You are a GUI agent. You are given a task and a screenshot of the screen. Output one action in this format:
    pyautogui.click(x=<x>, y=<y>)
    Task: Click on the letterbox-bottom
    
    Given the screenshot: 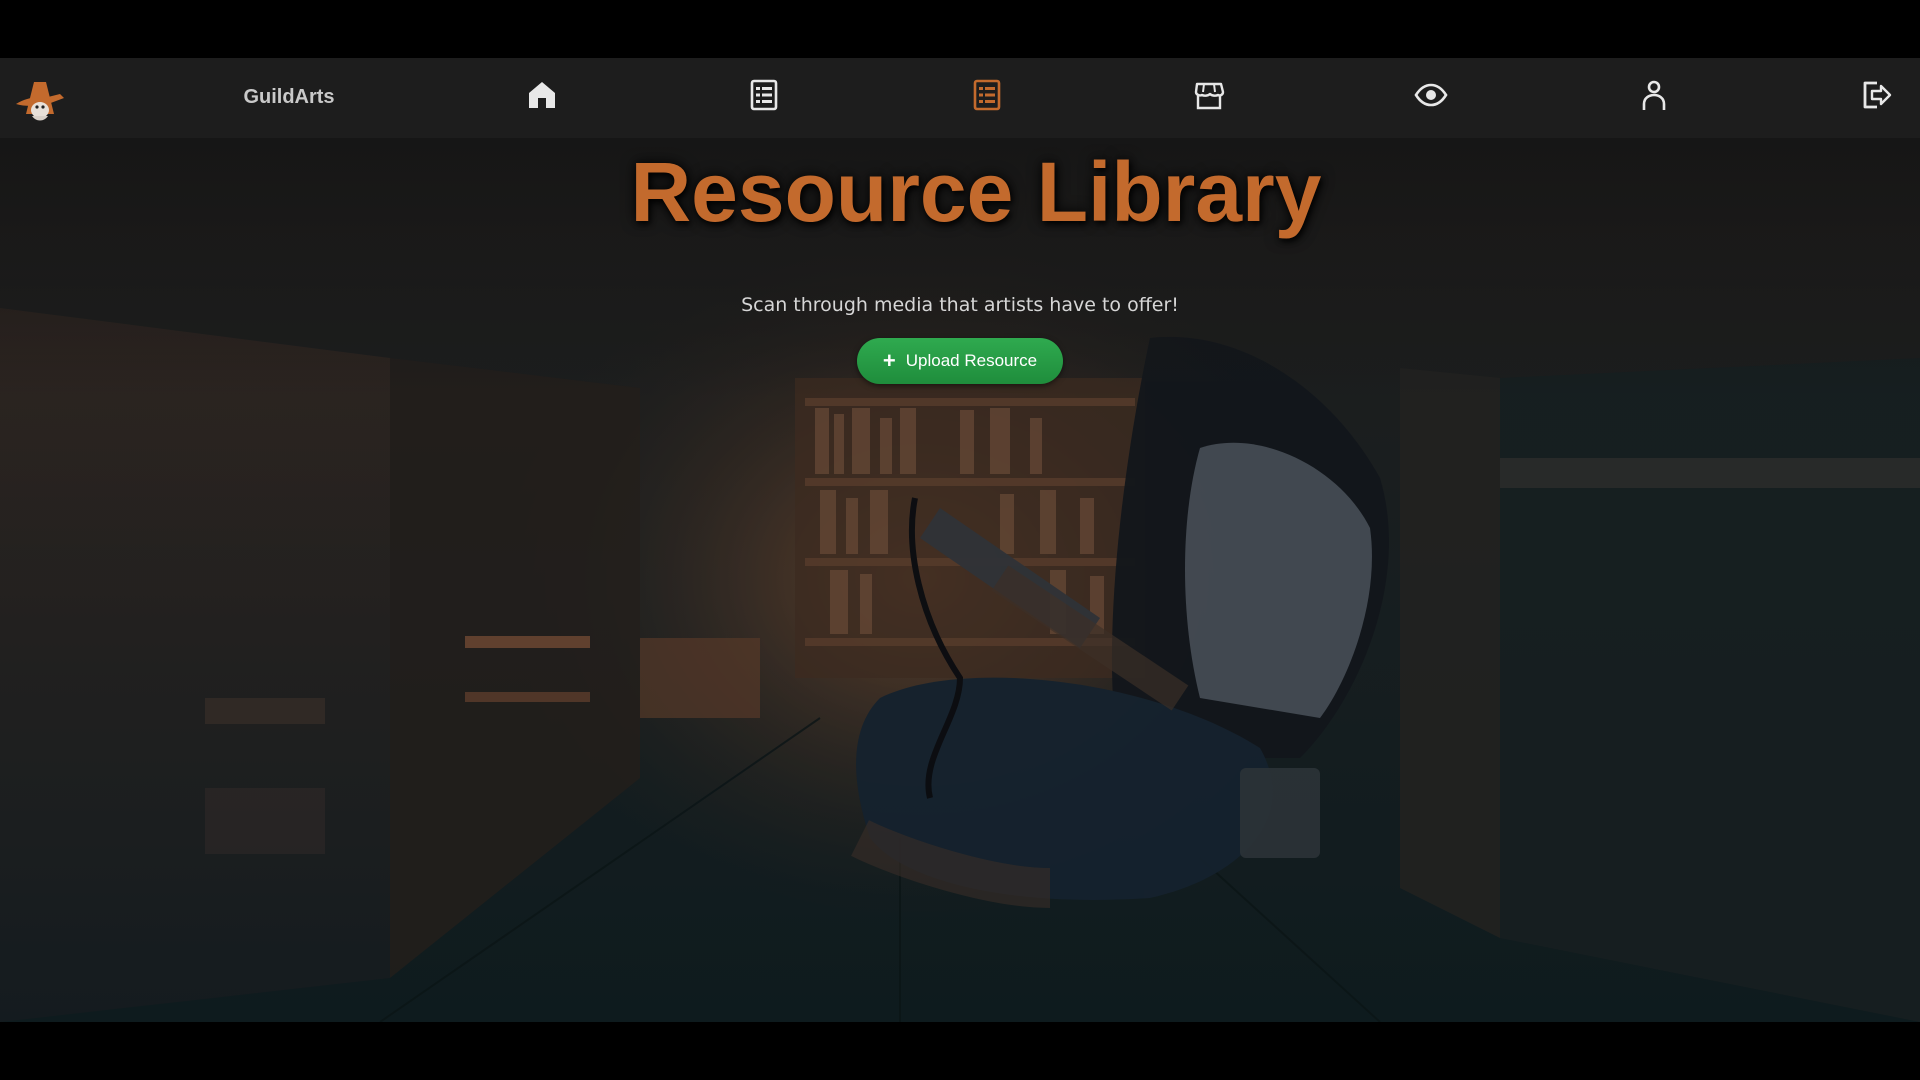 What is the action you would take?
    pyautogui.click(x=960, y=1051)
    